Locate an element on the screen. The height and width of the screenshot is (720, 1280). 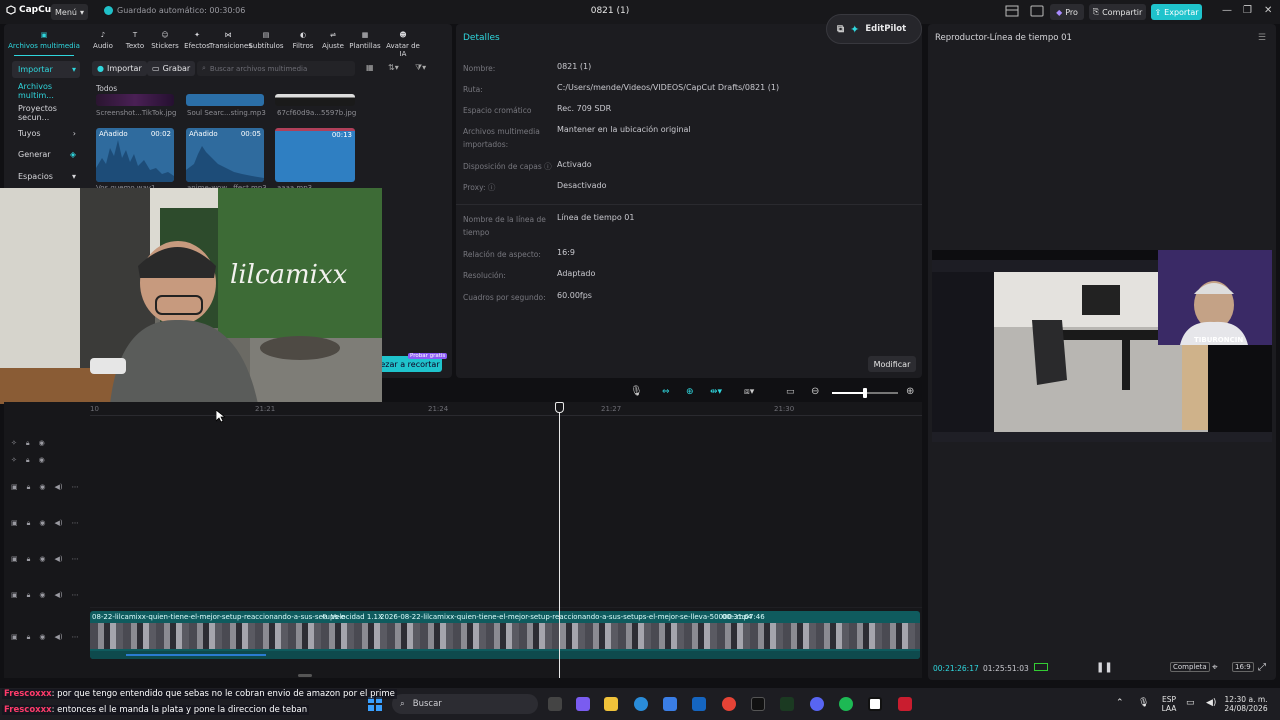
zoom-in-icon: ⊕ is located at coordinates (910, 391).